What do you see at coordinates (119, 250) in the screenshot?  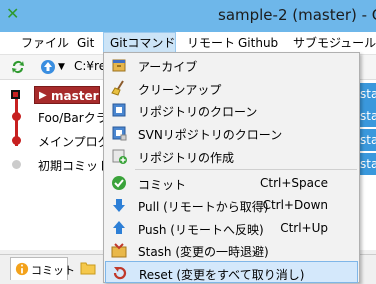 I see `stash-icon` at bounding box center [119, 250].